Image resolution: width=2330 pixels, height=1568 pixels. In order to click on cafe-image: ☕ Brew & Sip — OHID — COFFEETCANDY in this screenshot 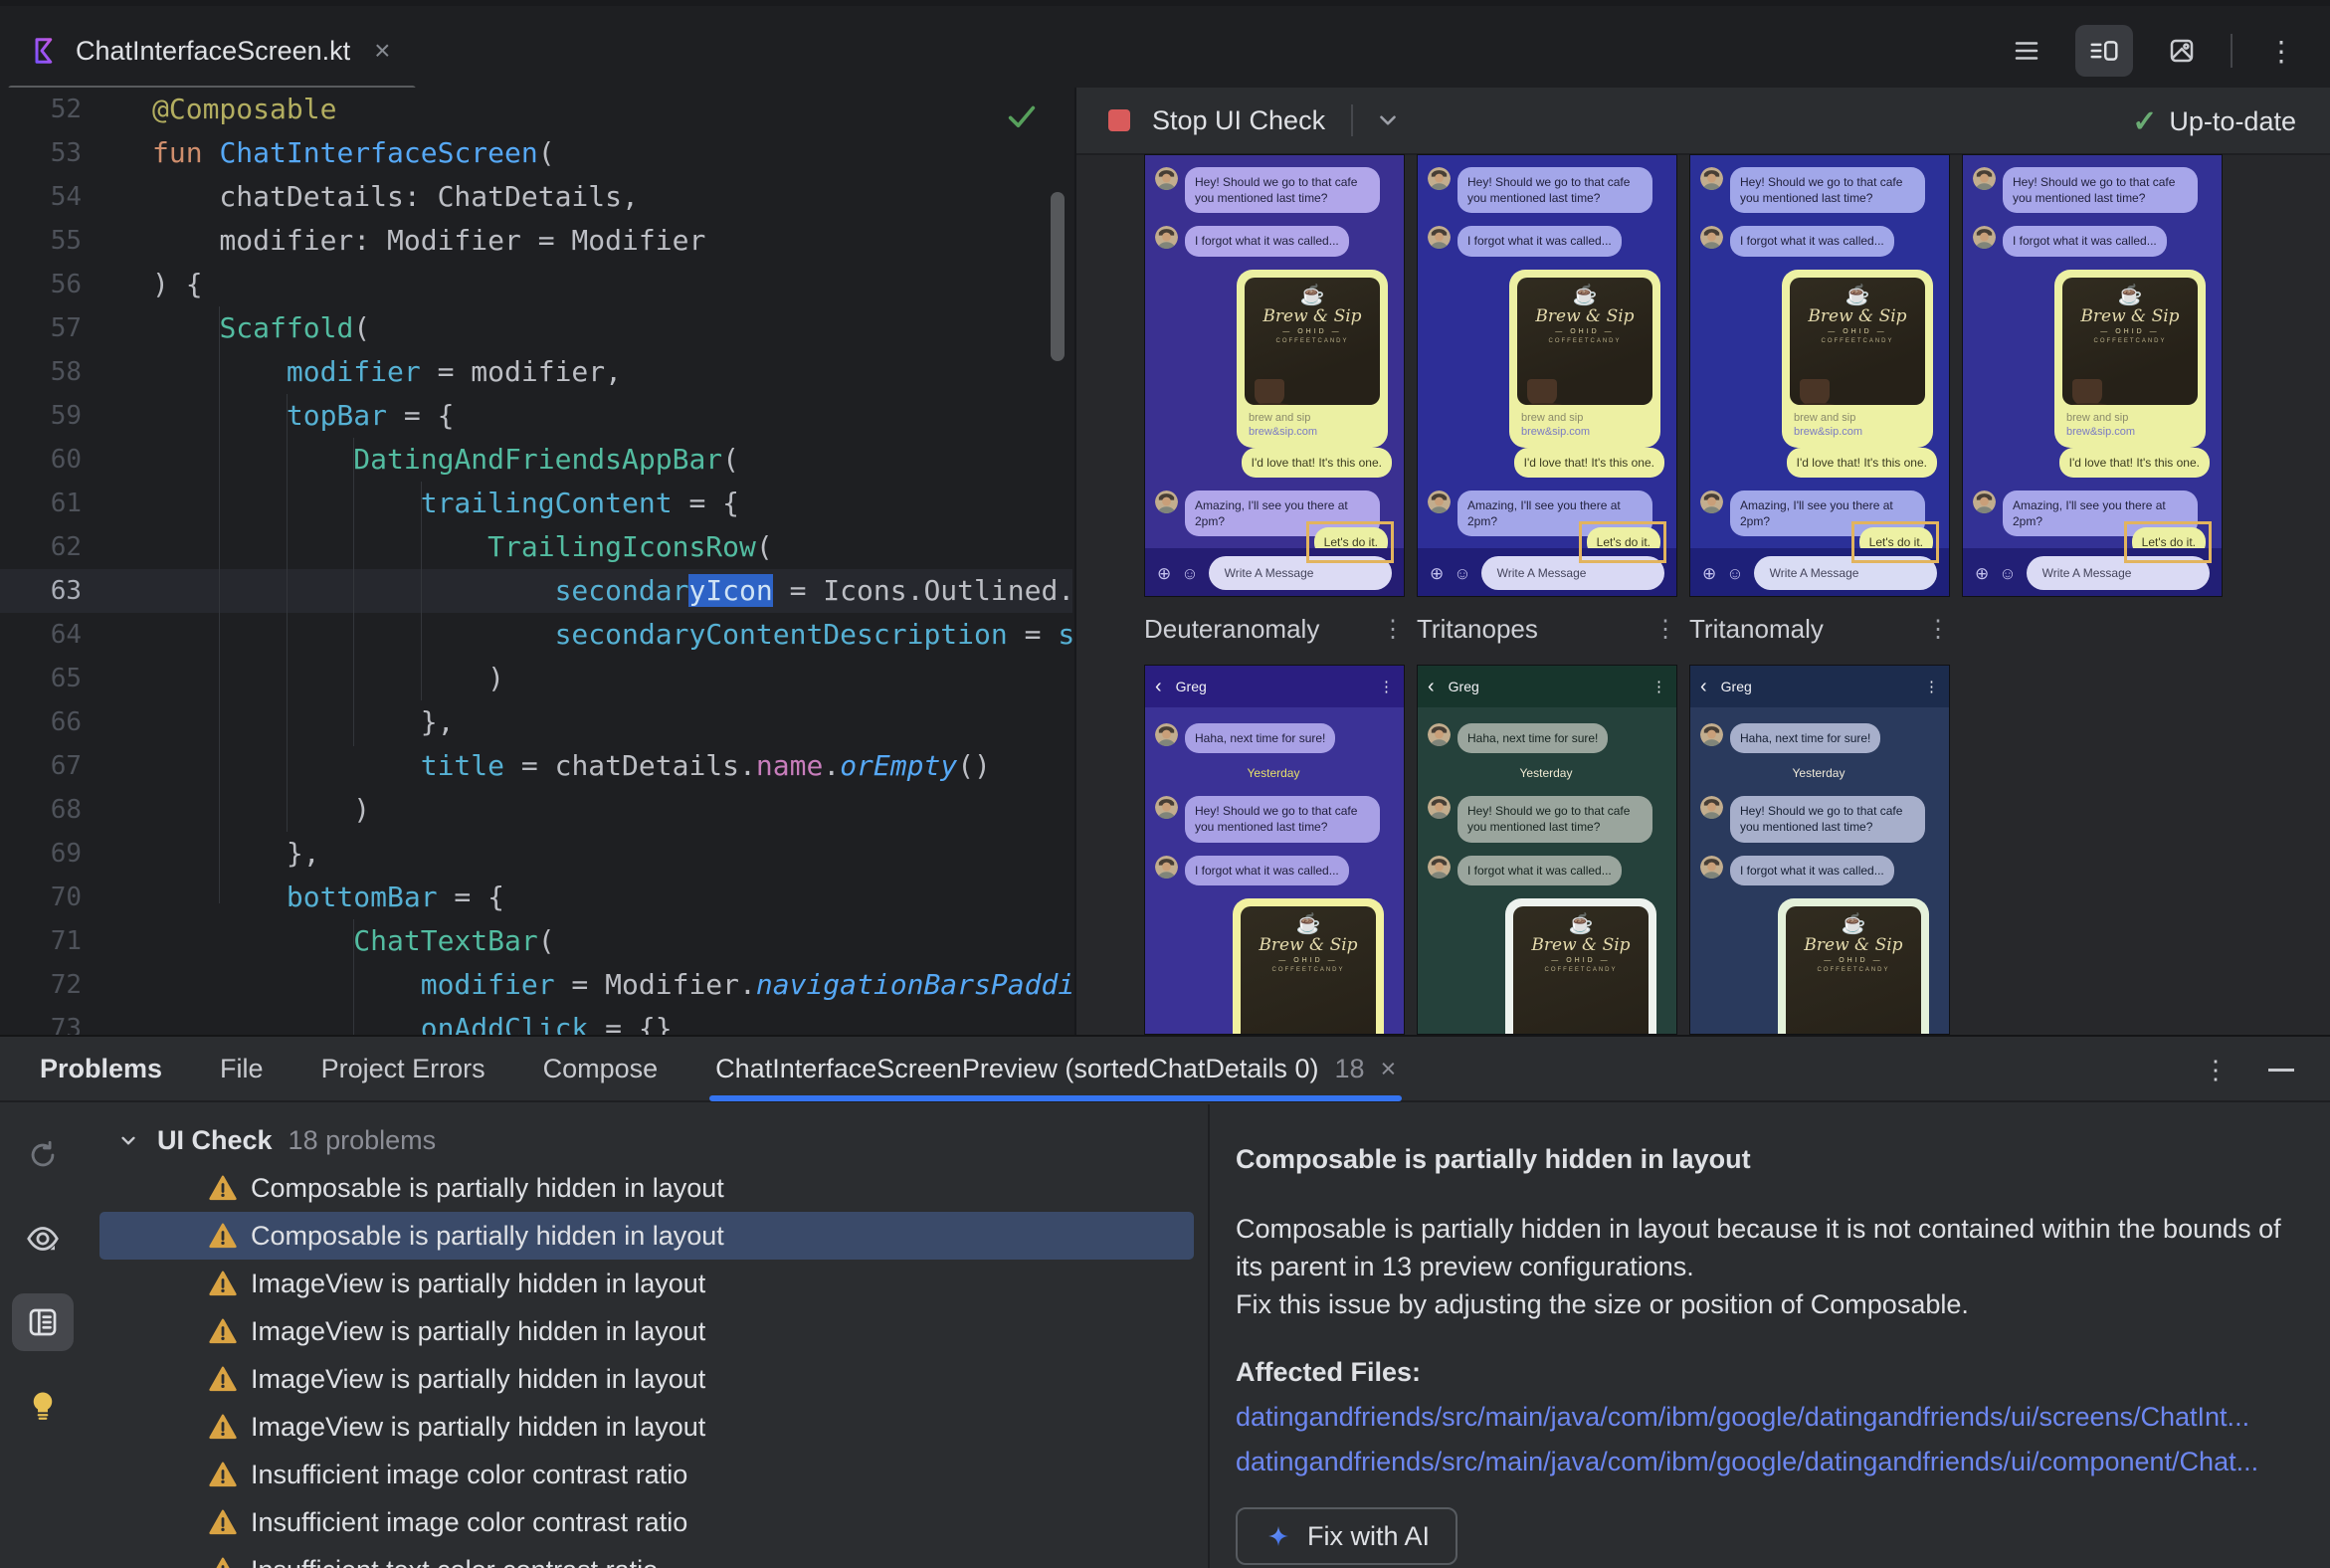, I will do `click(1857, 341)`.